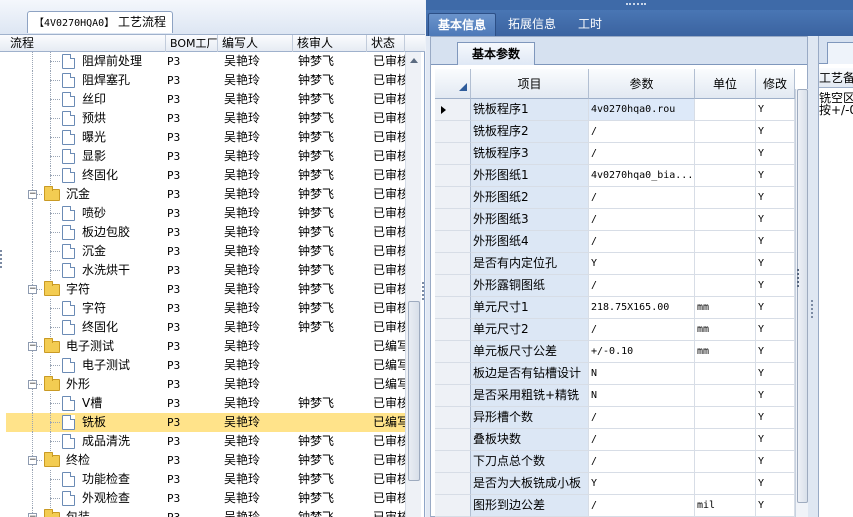  Describe the element at coordinates (462, 24) in the screenshot. I see `tab-basic-info: 基本信息` at that location.